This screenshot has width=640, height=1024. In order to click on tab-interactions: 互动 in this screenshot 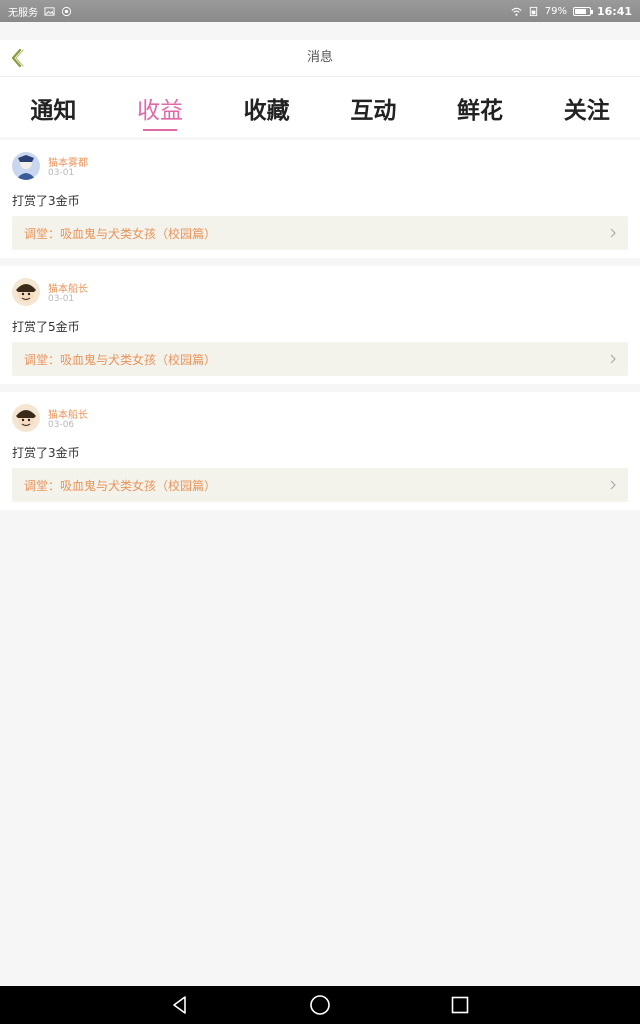, I will do `click(373, 107)`.